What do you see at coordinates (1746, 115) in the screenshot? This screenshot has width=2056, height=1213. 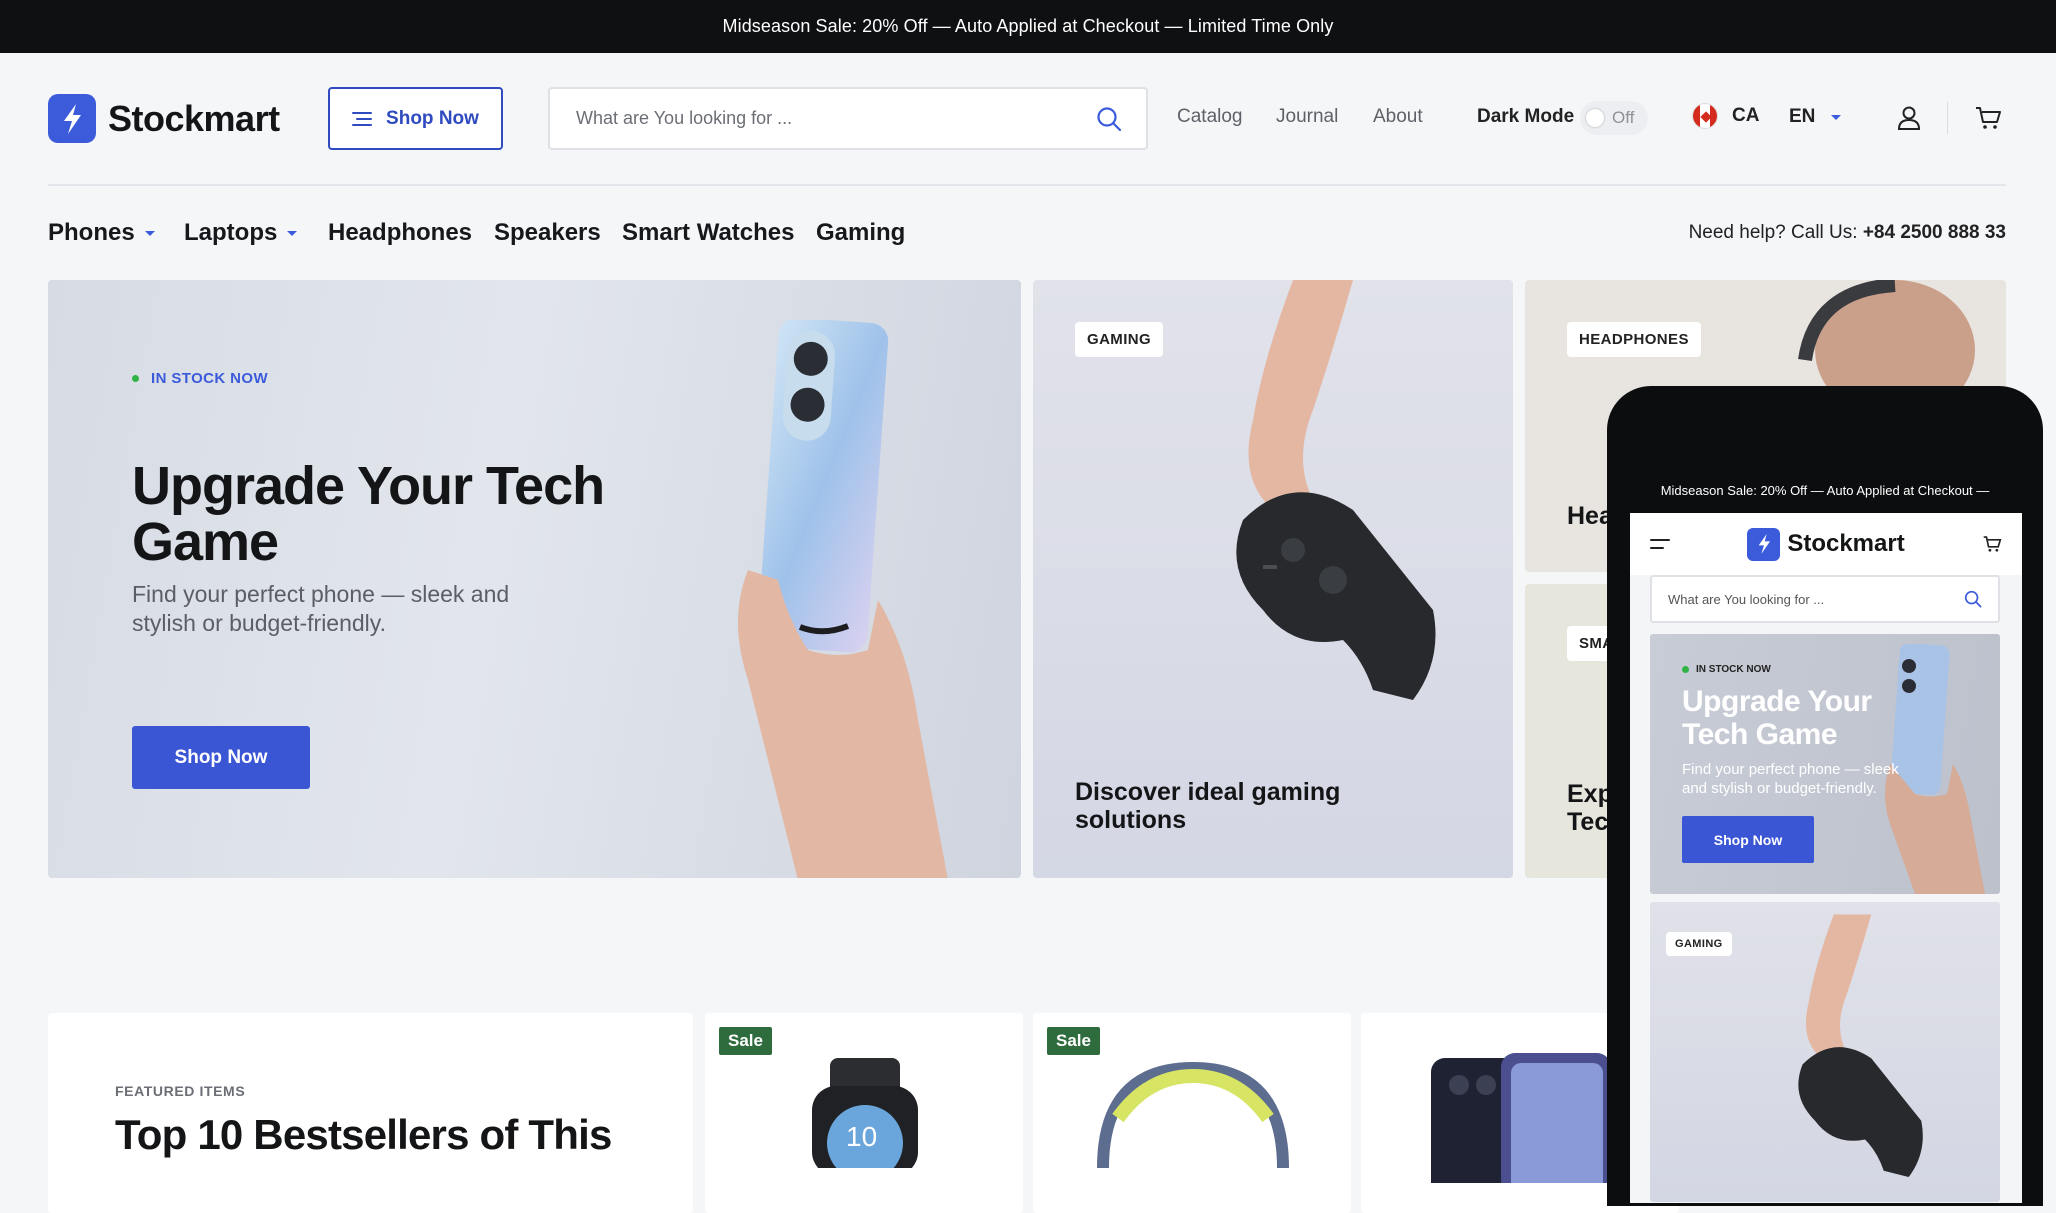 I see `country-code: CA` at bounding box center [1746, 115].